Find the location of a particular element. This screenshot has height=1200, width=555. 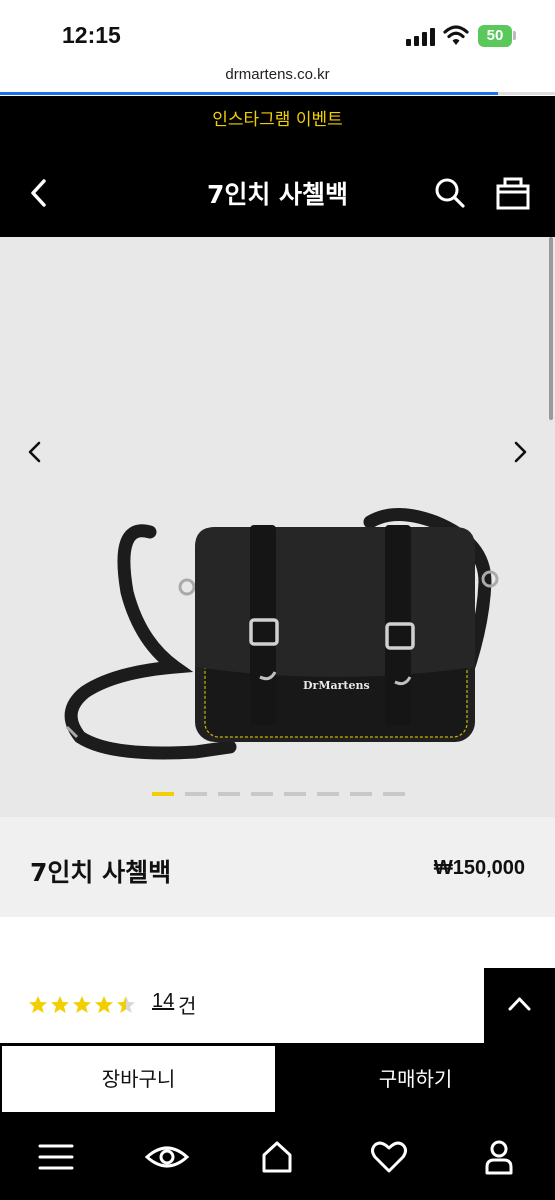

gallery-next-button is located at coordinates (520, 452).